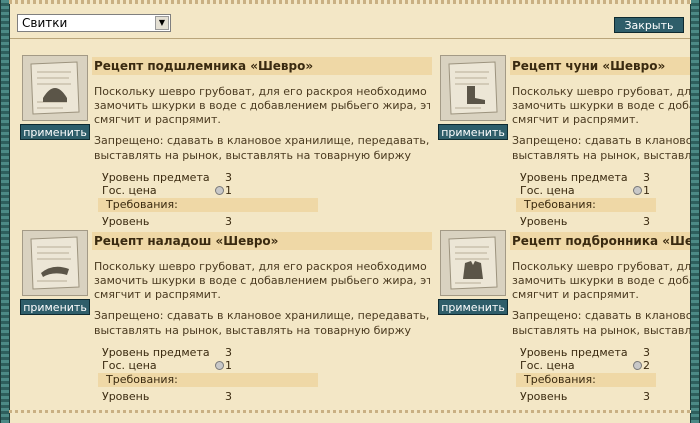  What do you see at coordinates (600, 66) in the screenshot?
I see `recipe-title: Рецепт чуни «Шевро»` at bounding box center [600, 66].